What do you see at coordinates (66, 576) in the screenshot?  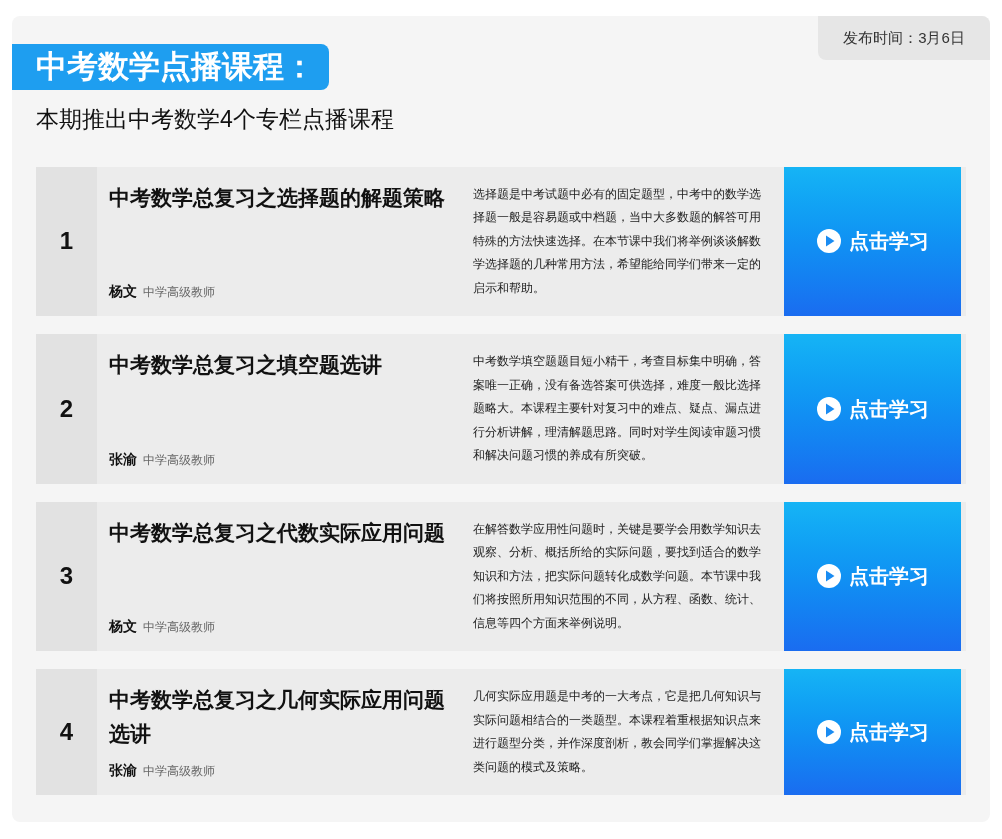 I see `course-number: 3` at bounding box center [66, 576].